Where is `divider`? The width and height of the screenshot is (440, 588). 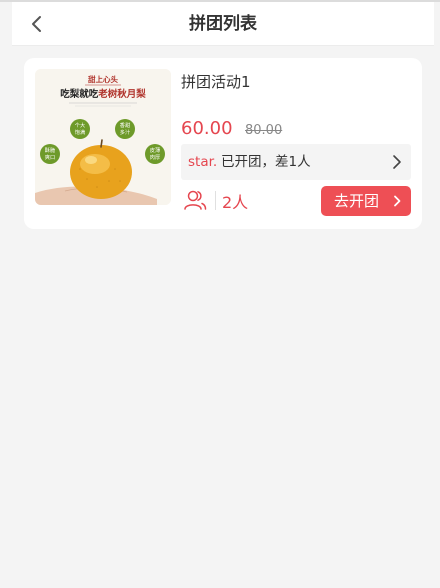
divider is located at coordinates (215, 200).